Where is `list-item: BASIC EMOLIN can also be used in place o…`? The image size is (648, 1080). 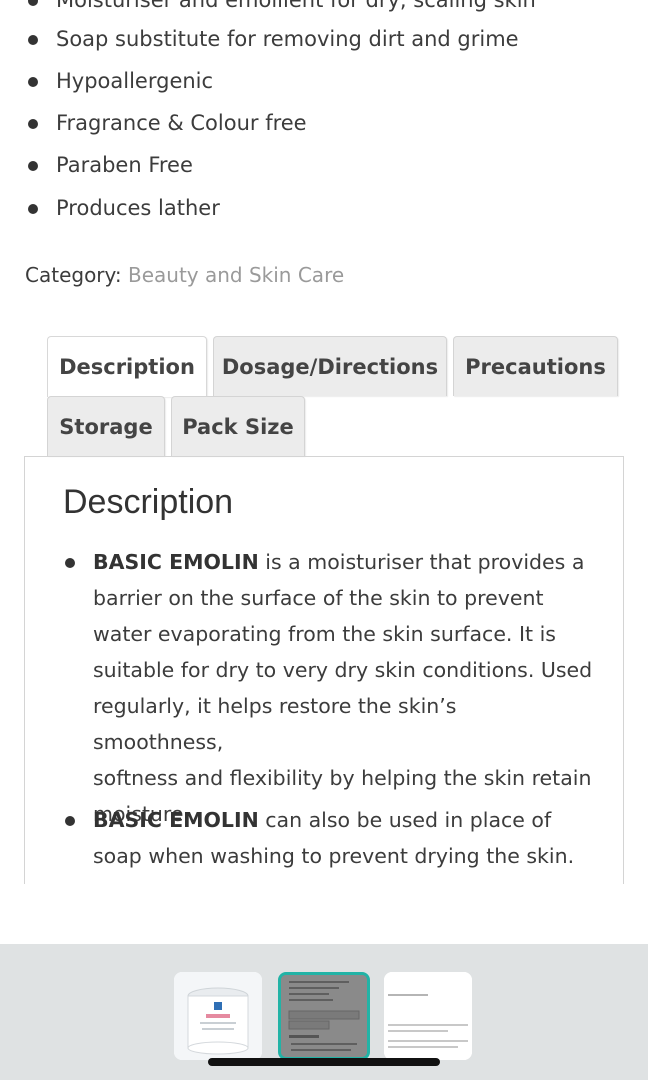 list-item: BASIC EMOLIN can also be used in place o… is located at coordinates (329, 838).